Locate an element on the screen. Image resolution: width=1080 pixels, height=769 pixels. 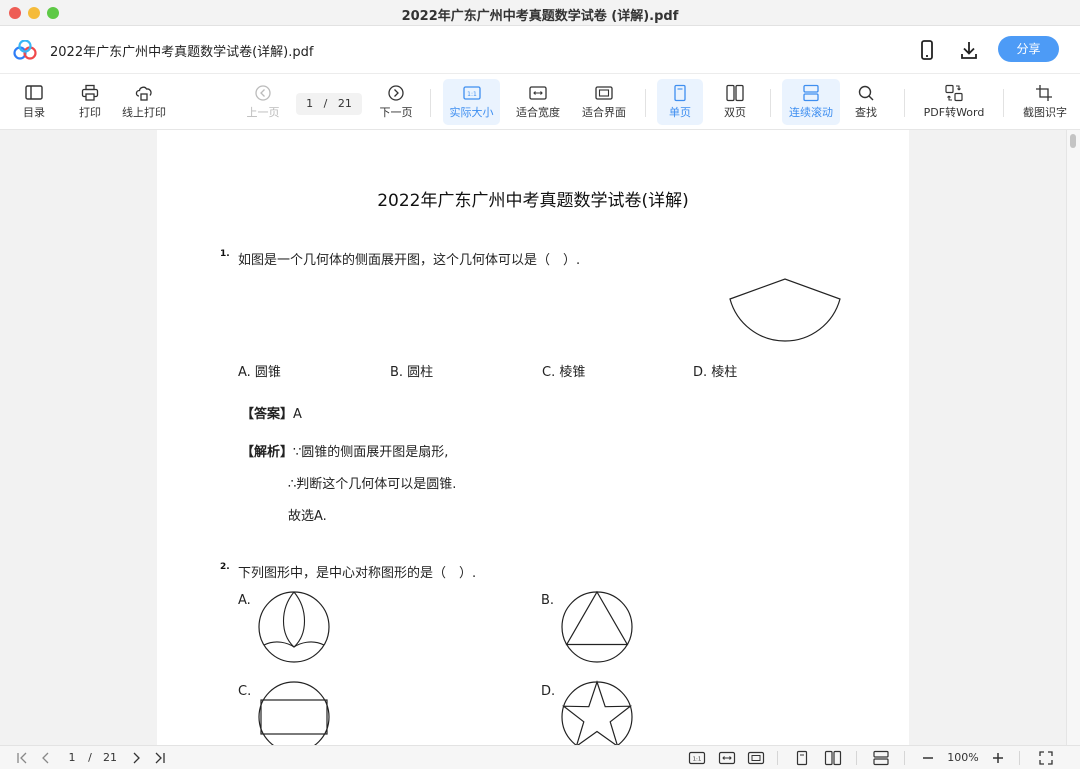
window-title: 2022年广东广州中考真题数学试卷 (详解).pdf is located at coordinates (540, 16).